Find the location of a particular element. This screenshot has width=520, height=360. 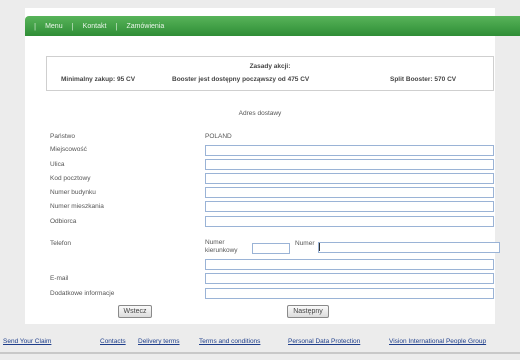

recipient-input is located at coordinates (349, 221).